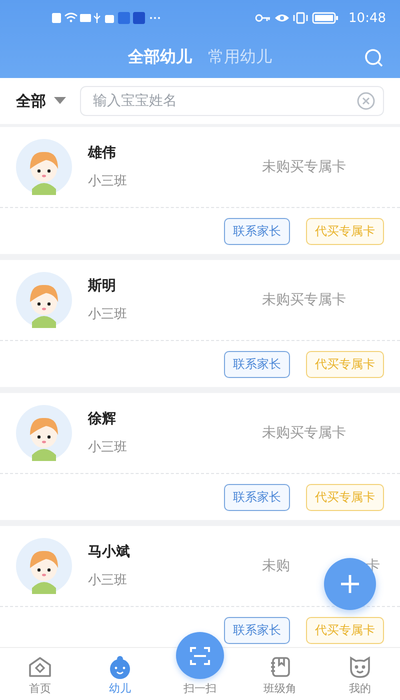 Image resolution: width=400 pixels, height=700 pixels. I want to click on smiley-icon, so click(360, 667).